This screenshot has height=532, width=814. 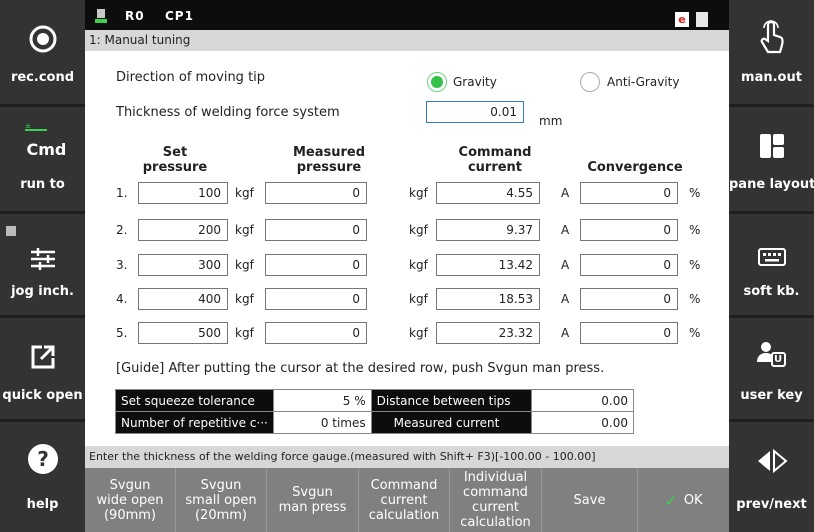 What do you see at coordinates (313, 500) in the screenshot?
I see `svgun-man-press-button: Svgun man press` at bounding box center [313, 500].